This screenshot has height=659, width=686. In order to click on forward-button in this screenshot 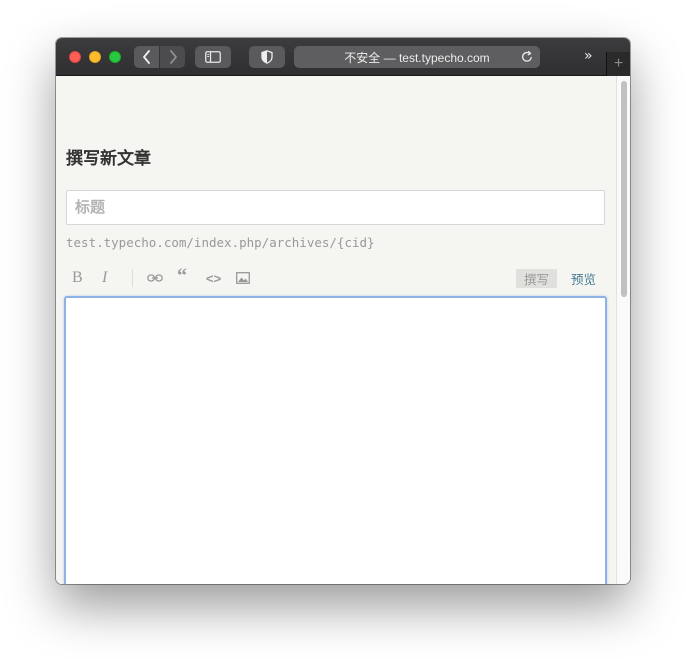, I will do `click(172, 57)`.